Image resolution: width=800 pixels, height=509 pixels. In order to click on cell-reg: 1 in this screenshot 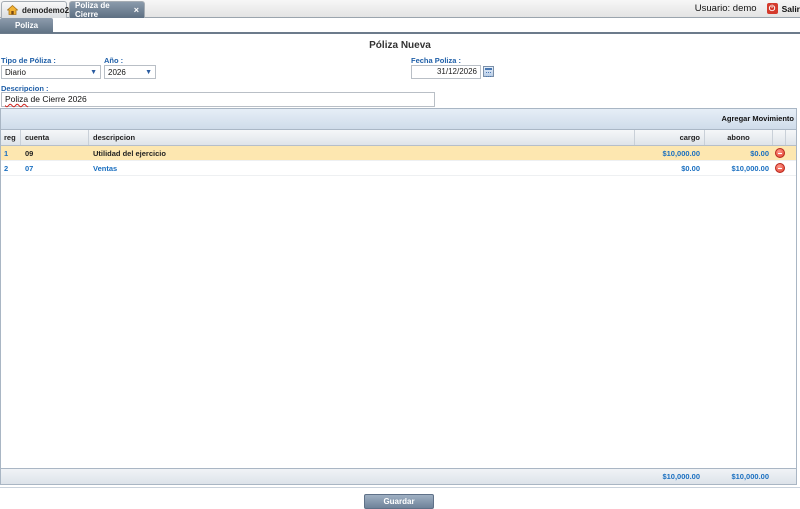, I will do `click(6, 153)`.